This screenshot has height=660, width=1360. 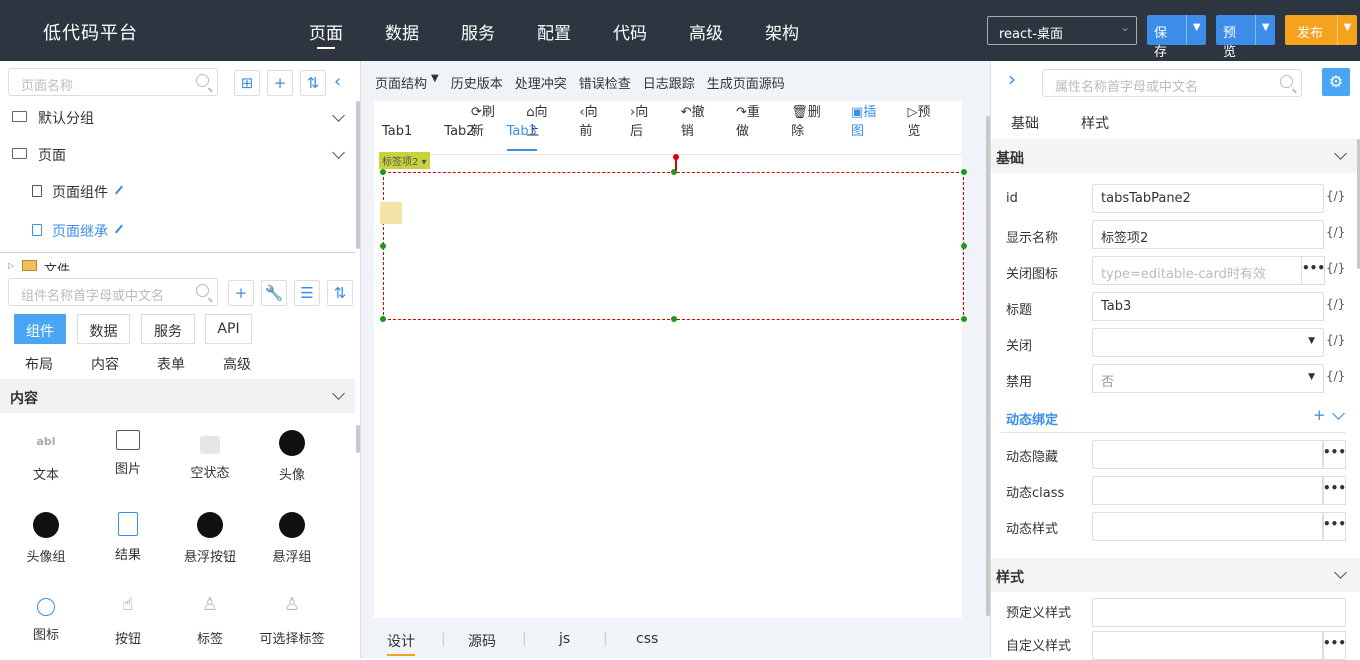 What do you see at coordinates (1172, 83) in the screenshot?
I see `property-search-input: 属性名称首字母或中文名` at bounding box center [1172, 83].